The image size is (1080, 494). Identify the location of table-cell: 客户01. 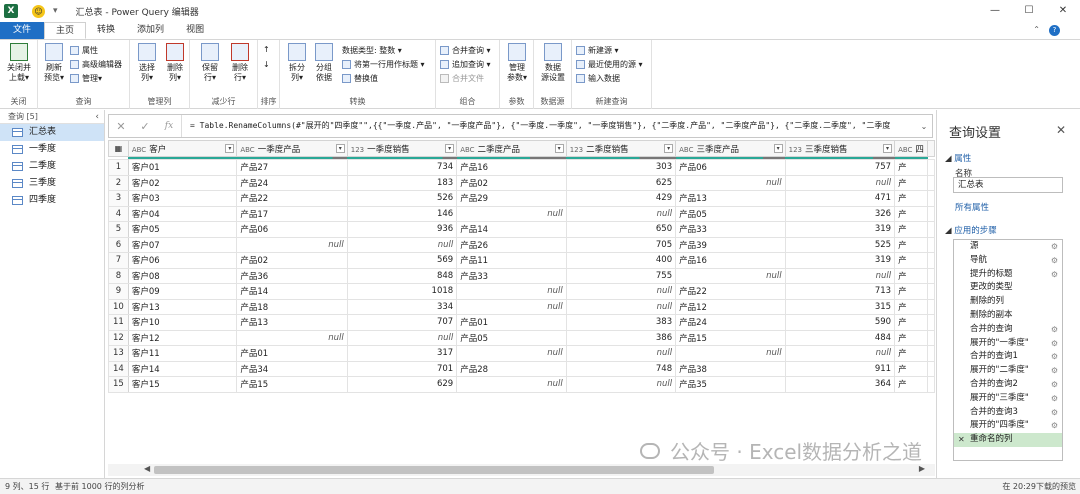
(182, 167).